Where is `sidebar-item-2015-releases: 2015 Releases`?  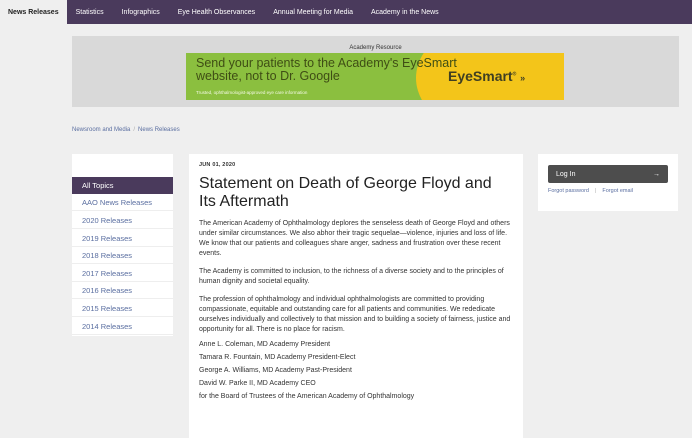
sidebar-item-2015-releases: 2015 Releases is located at coordinates (122, 308).